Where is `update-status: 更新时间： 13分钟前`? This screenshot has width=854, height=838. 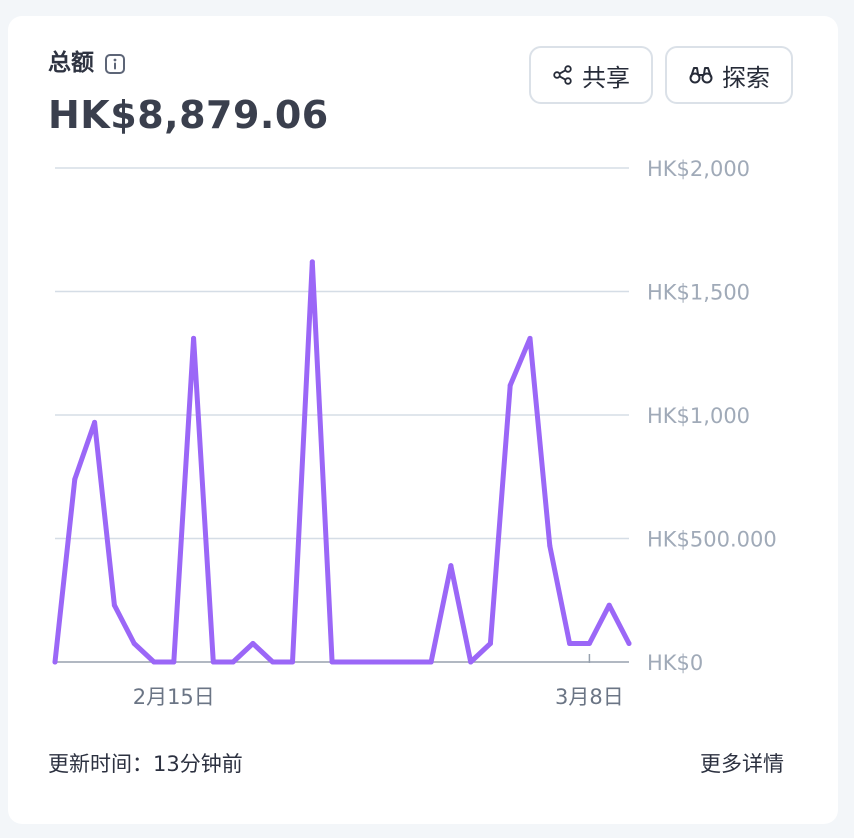
update-status: 更新时间： 13分钟前 is located at coordinates (145, 763).